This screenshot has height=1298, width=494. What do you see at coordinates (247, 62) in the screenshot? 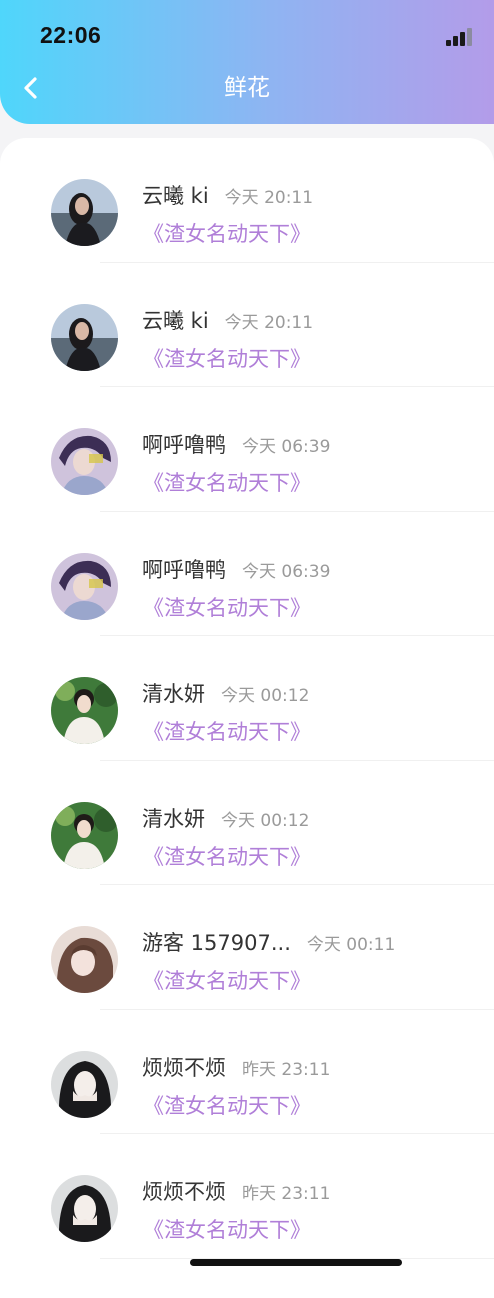
I see `header-bar: 22:06 鲜花` at bounding box center [247, 62].